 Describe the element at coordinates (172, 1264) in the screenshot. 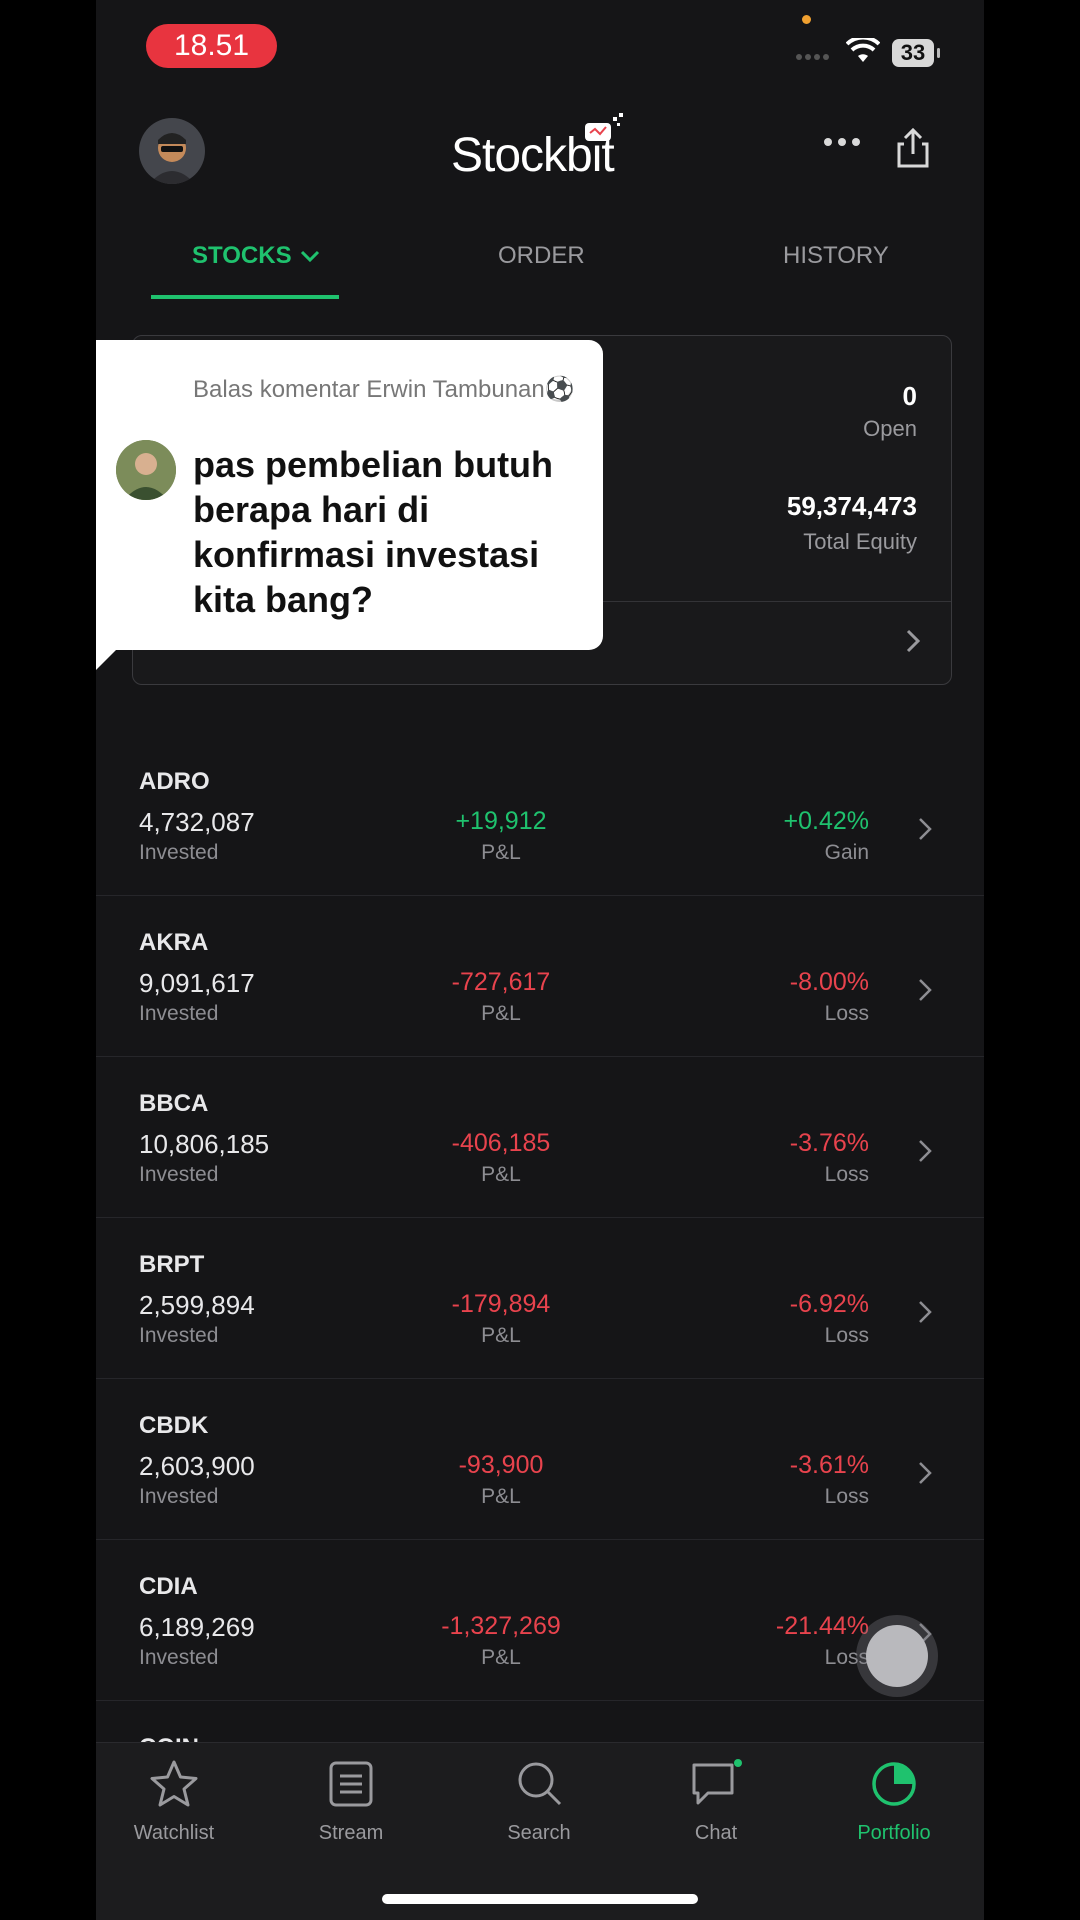

I see `holding-ticker: BRPT` at that location.